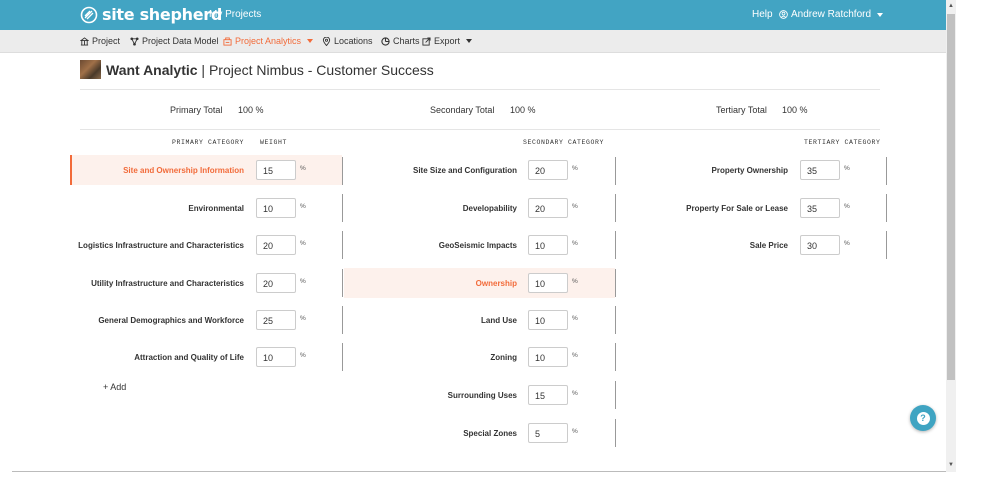 Image resolution: width=981 pixels, height=498 pixels. I want to click on project-icon, so click(84, 41).